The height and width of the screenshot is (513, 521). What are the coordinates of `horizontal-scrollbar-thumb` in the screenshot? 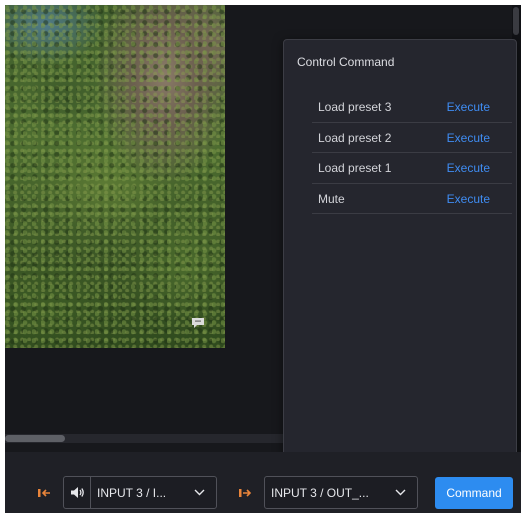 It's located at (35, 438).